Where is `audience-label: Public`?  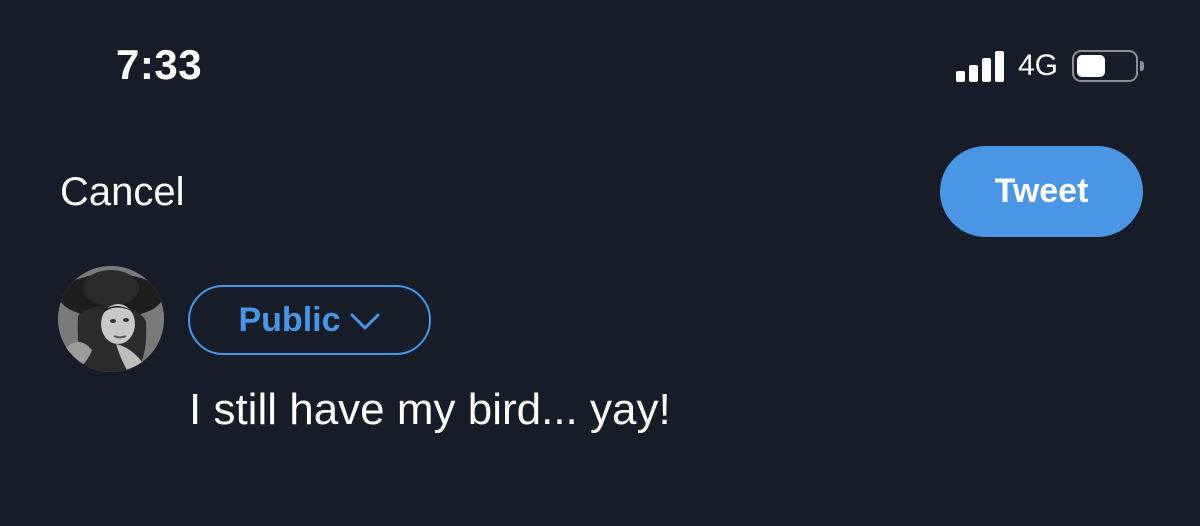
audience-label: Public is located at coordinates (289, 319).